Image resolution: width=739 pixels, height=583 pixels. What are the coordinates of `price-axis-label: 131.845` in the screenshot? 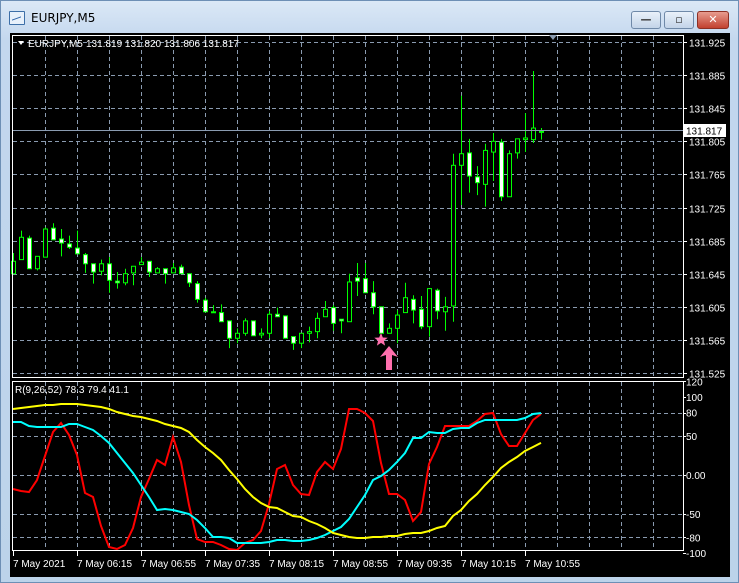 It's located at (707, 110).